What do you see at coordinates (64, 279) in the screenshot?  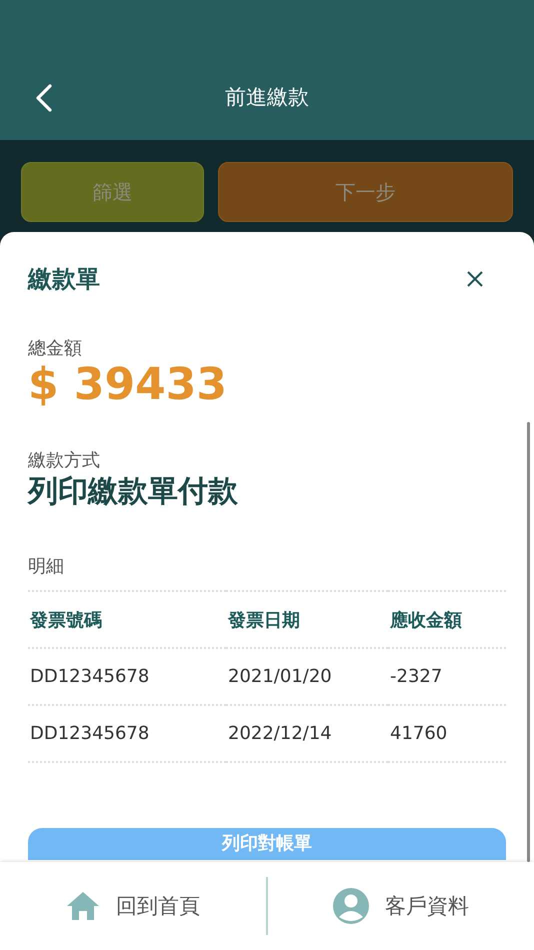 I see `sheet-title: 繳款單` at bounding box center [64, 279].